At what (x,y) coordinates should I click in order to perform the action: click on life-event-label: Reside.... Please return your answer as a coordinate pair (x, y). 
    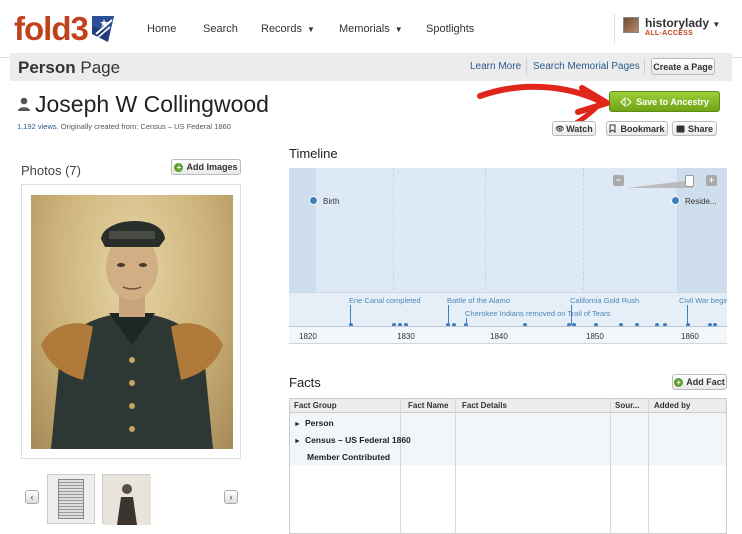
    Looking at the image, I should click on (701, 201).